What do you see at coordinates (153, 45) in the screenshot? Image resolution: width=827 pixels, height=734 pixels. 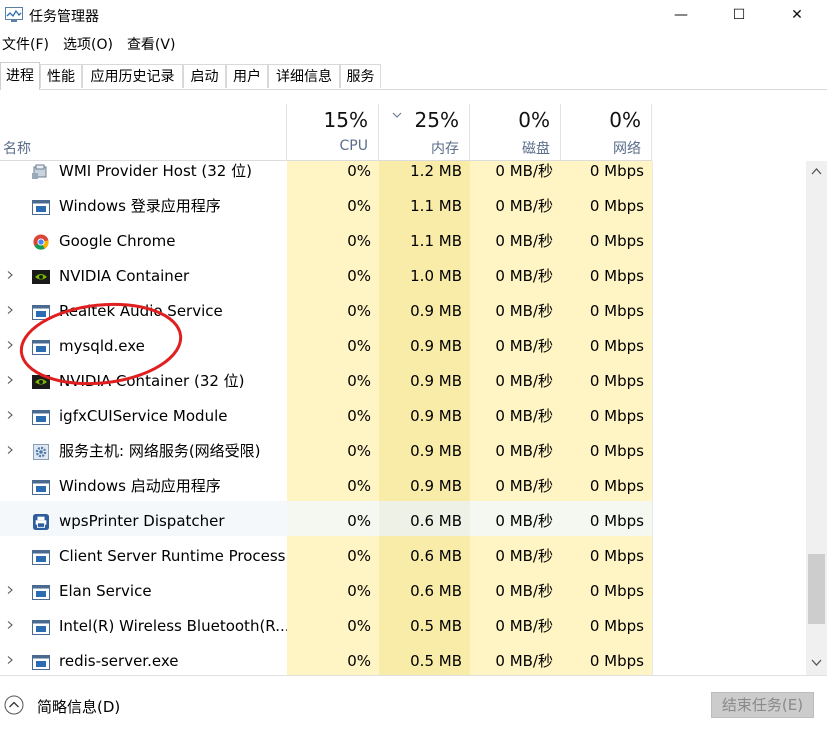 I see `menu-view: 查看(V)` at bounding box center [153, 45].